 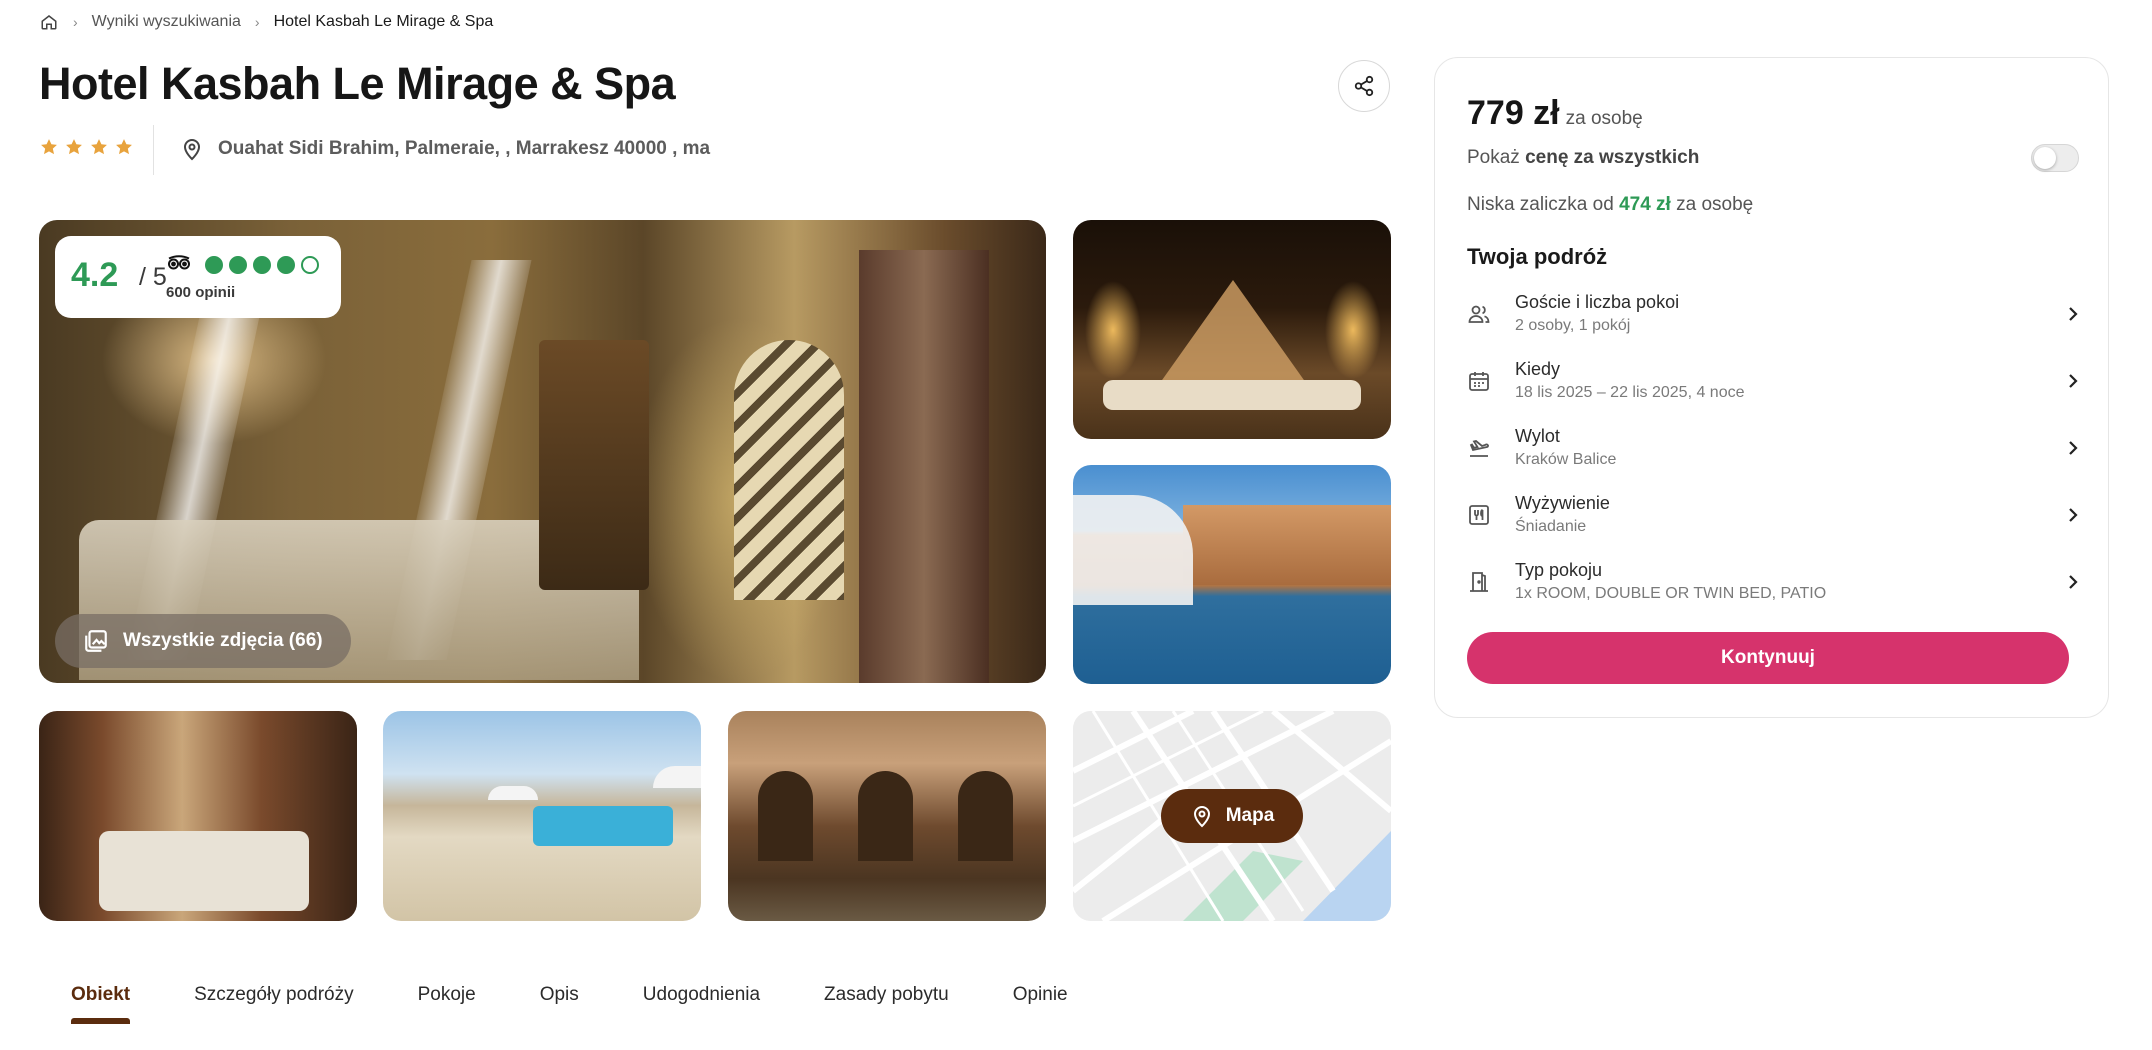 What do you see at coordinates (204, 871) in the screenshot?
I see `bed-decor` at bounding box center [204, 871].